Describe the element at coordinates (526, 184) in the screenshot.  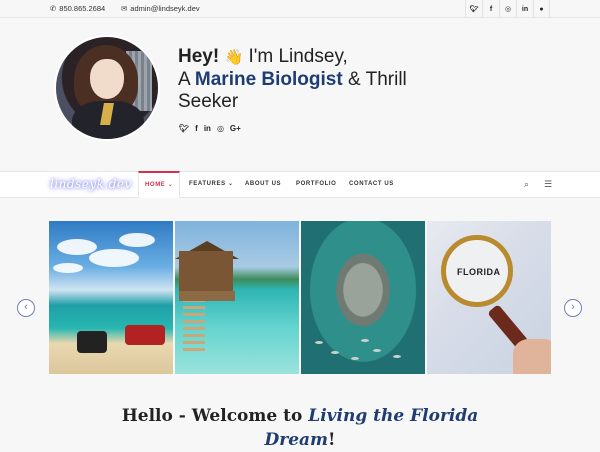
I see `search-icon: ⌕` at that location.